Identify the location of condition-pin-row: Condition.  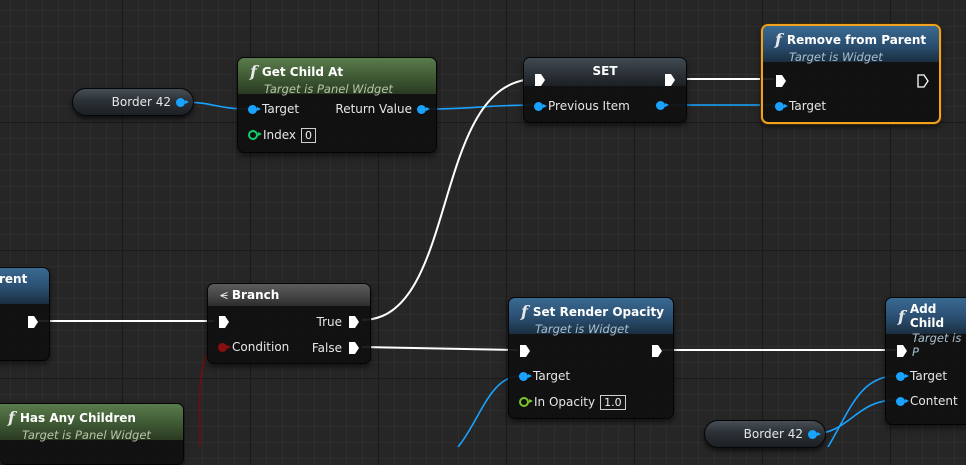
(253, 347).